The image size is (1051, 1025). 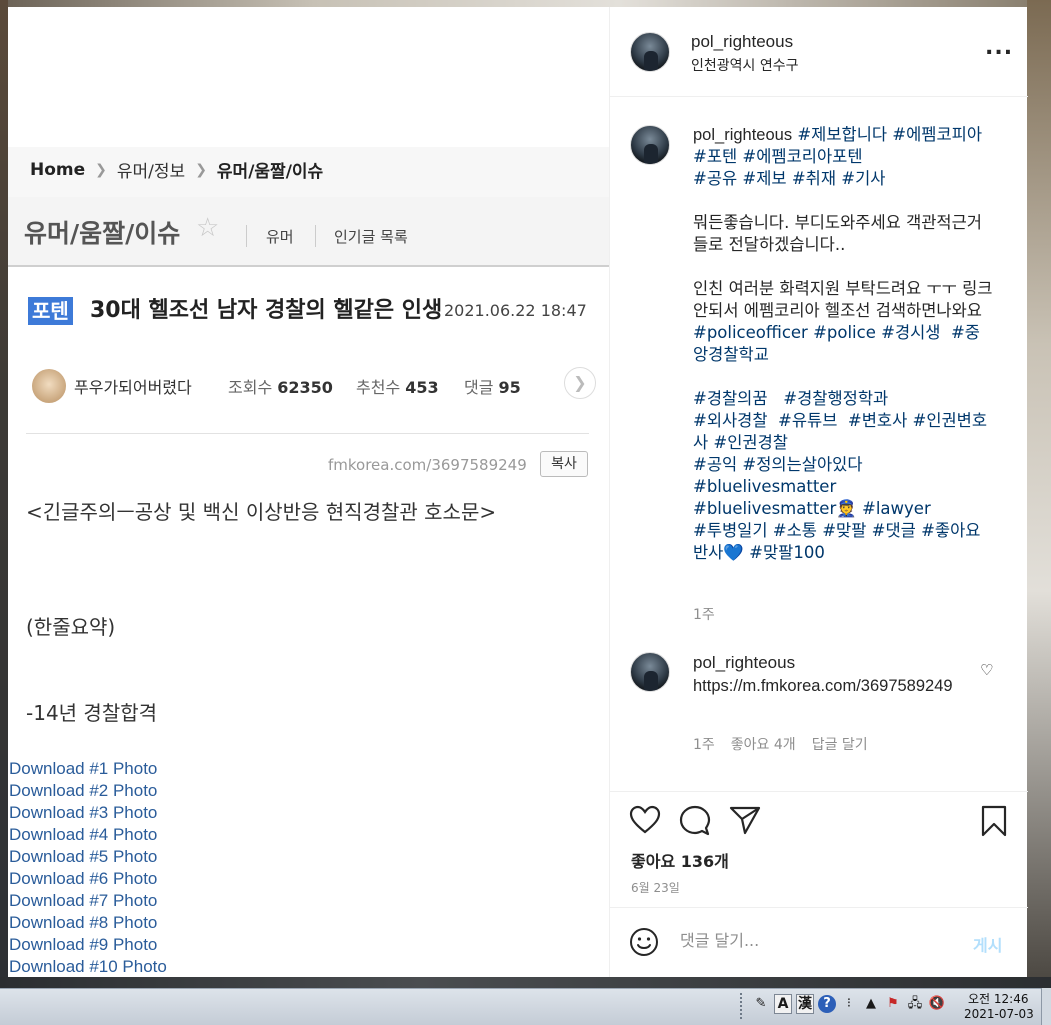 What do you see at coordinates (102, 233) in the screenshot?
I see `board-title: 유머/움짤/이슈` at bounding box center [102, 233].